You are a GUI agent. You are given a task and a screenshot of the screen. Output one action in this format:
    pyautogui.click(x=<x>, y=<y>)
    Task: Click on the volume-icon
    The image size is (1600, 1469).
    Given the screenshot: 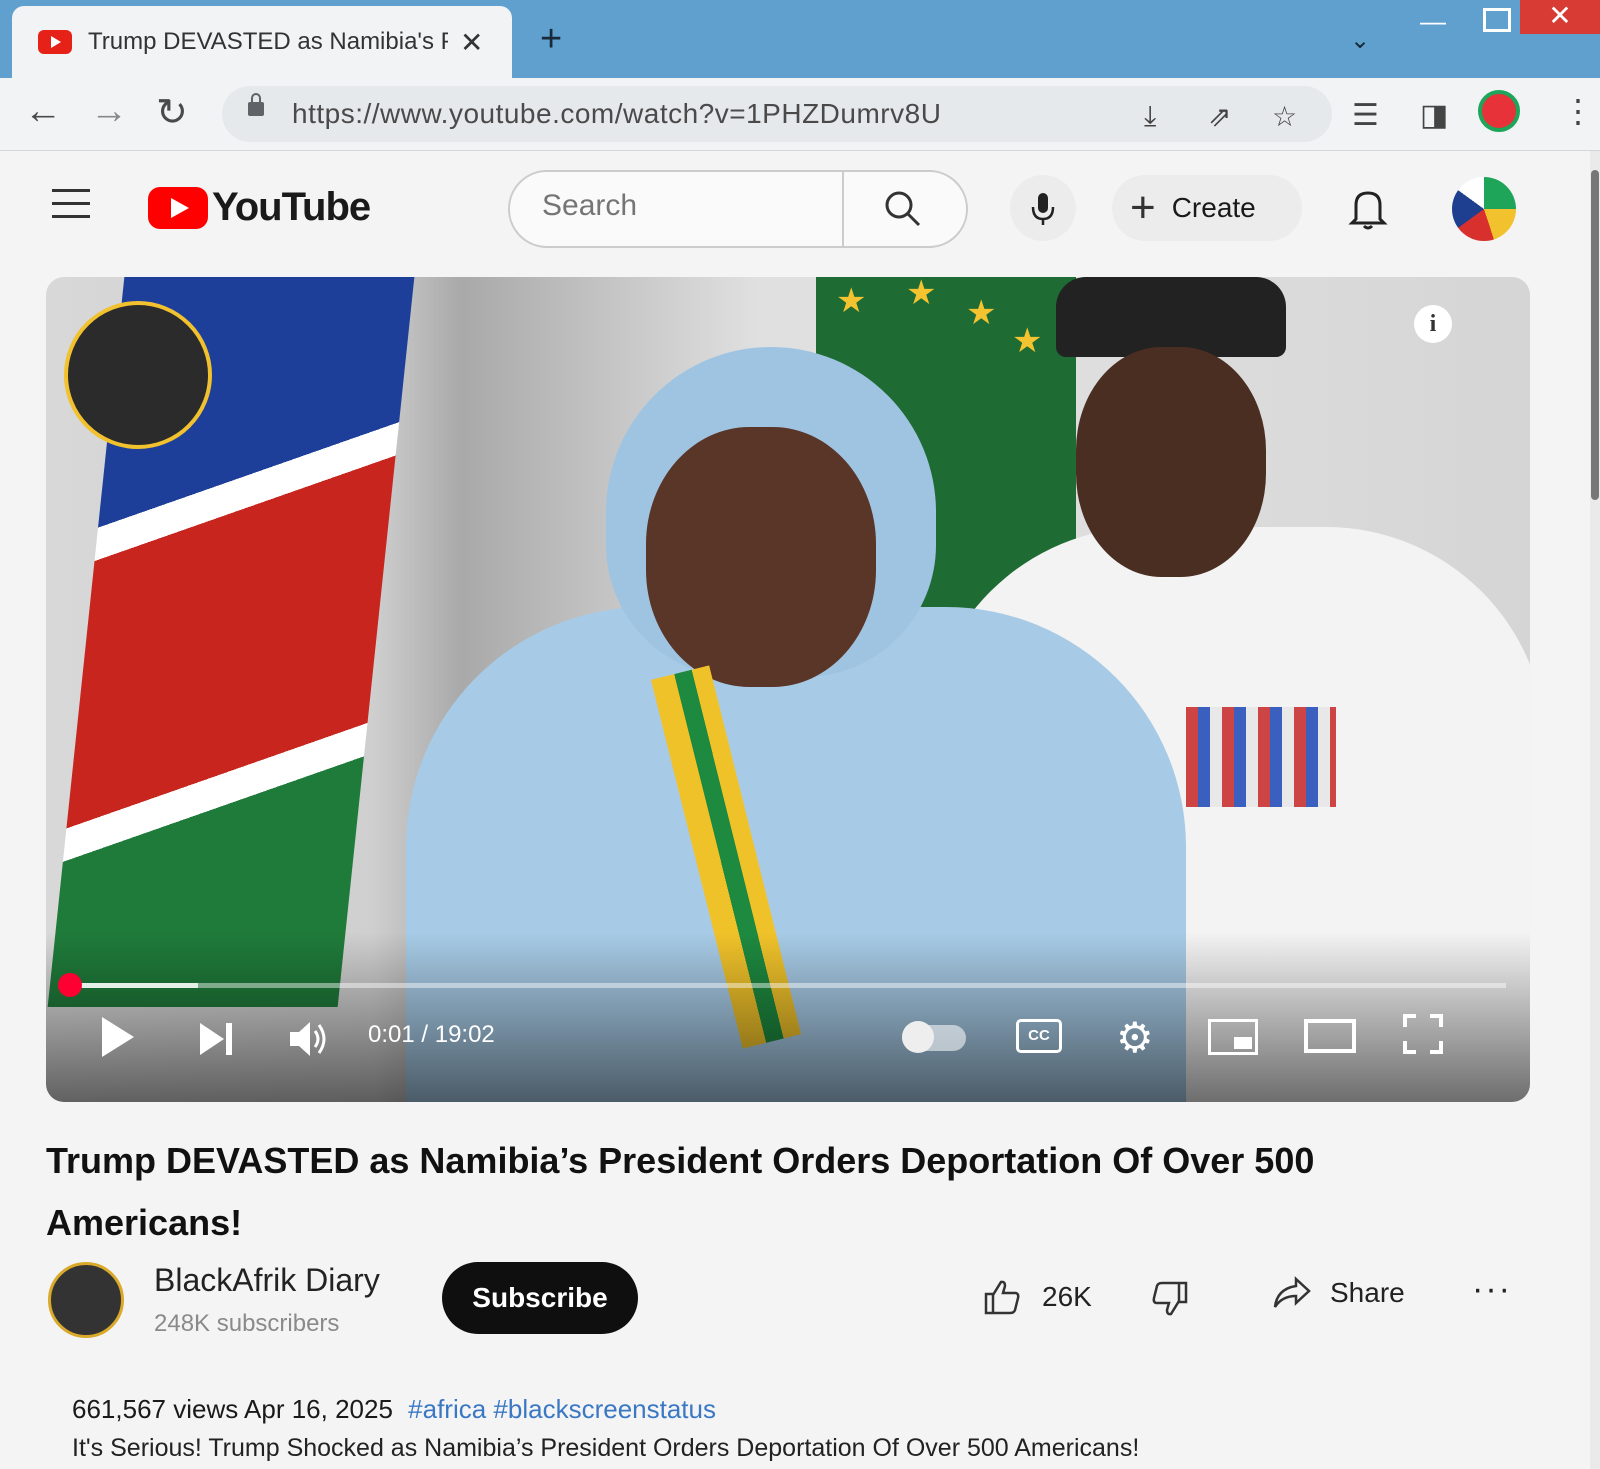 What is the action you would take?
    pyautogui.click(x=309, y=1039)
    